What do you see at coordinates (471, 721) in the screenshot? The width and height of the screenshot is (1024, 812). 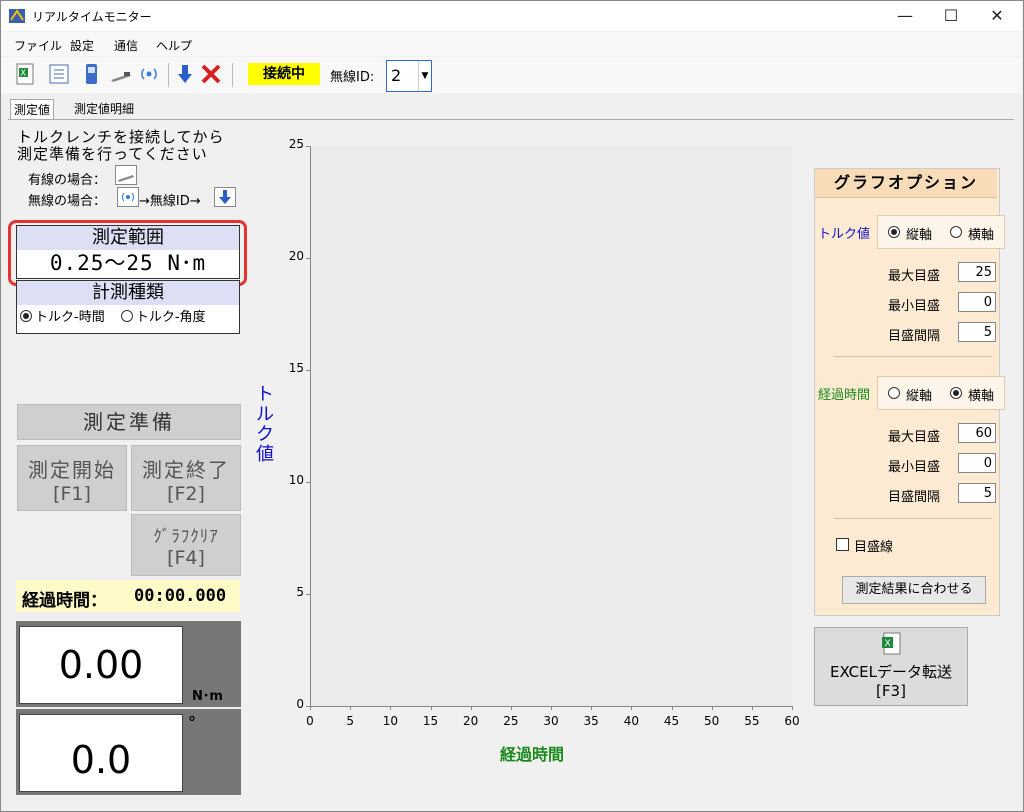 I see `x-tick-label: 20` at bounding box center [471, 721].